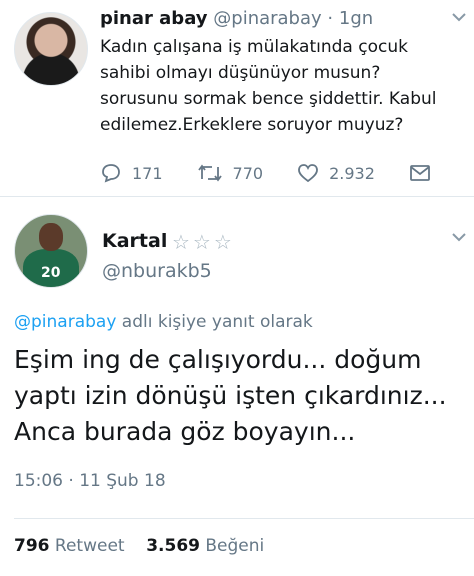  I want to click on retweet-icon, so click(209, 173).